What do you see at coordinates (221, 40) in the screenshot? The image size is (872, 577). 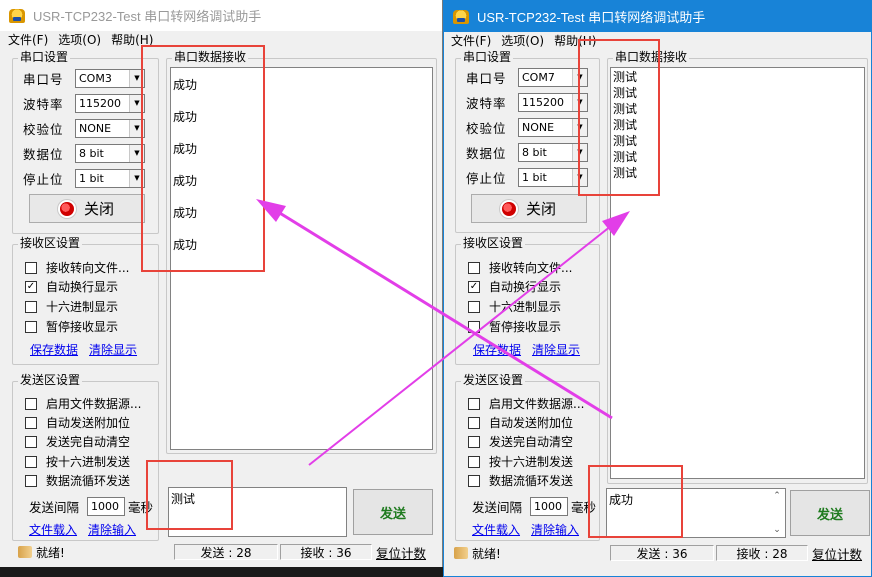 I see `menubar: 文件(F) 选项(O) 帮助(H)` at bounding box center [221, 40].